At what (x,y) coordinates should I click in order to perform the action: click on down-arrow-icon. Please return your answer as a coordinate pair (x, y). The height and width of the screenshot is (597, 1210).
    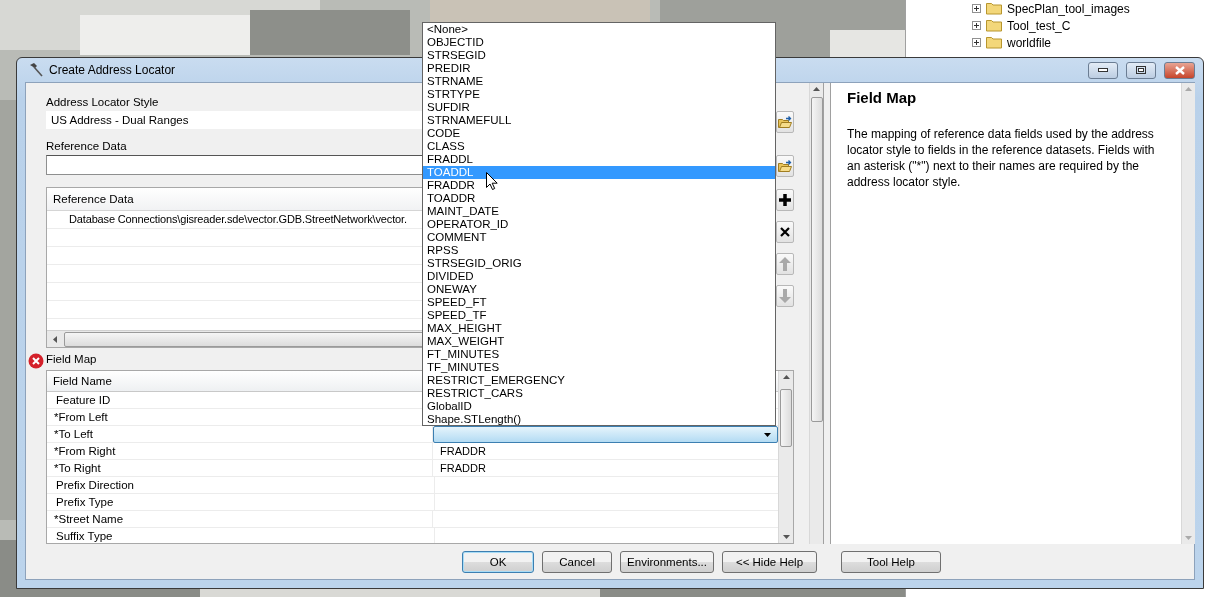
    Looking at the image, I should click on (785, 296).